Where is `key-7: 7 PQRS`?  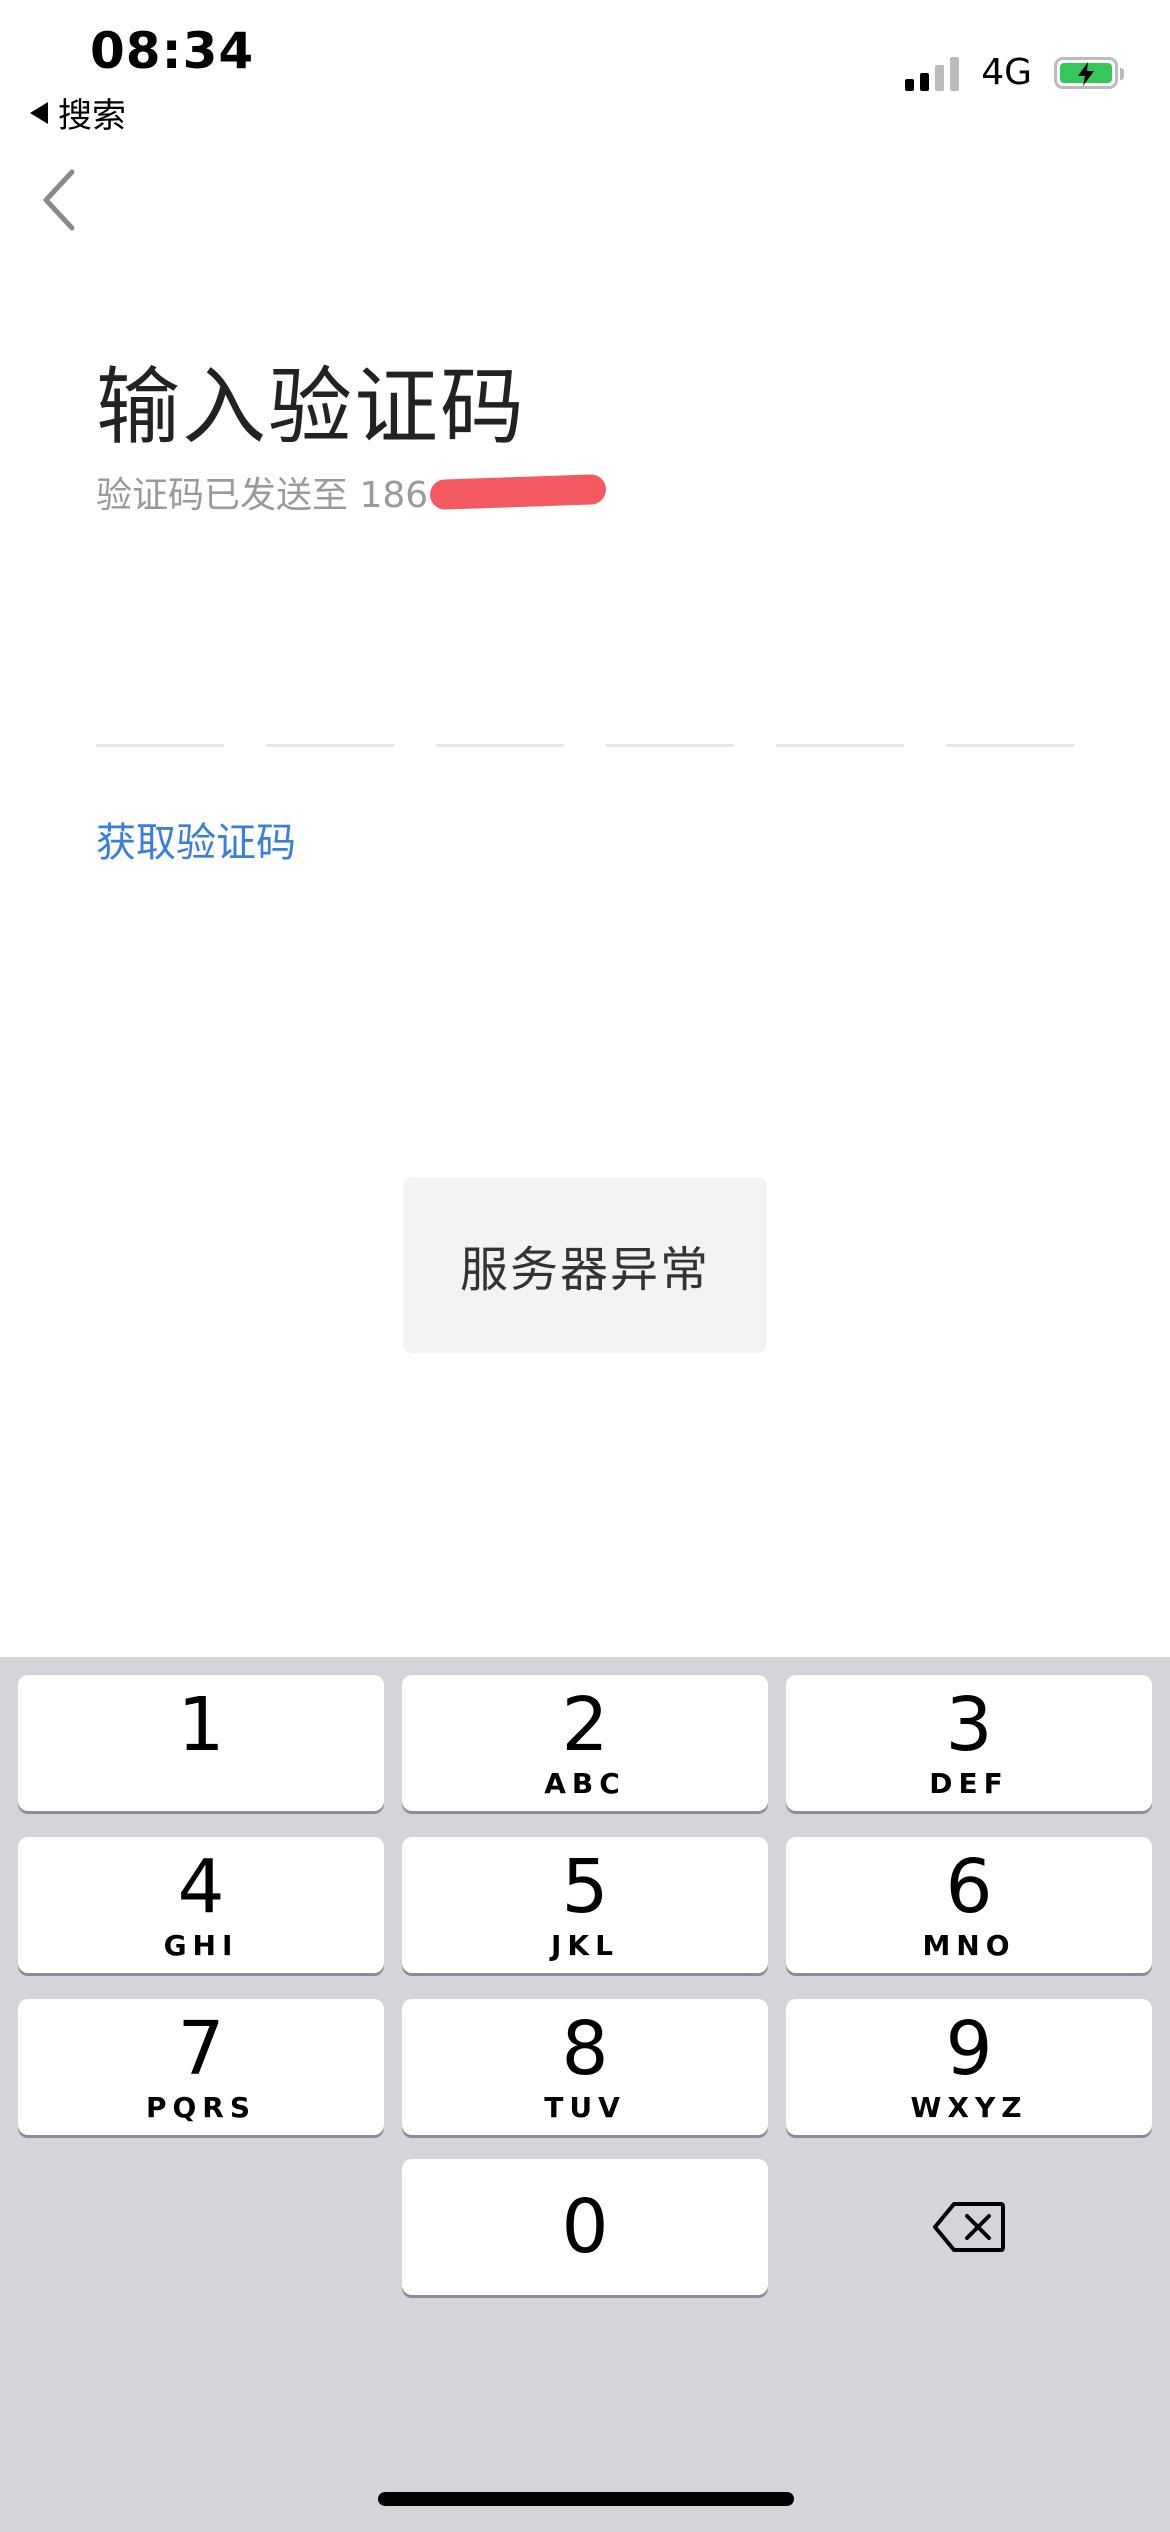 key-7: 7 PQRS is located at coordinates (201, 2067).